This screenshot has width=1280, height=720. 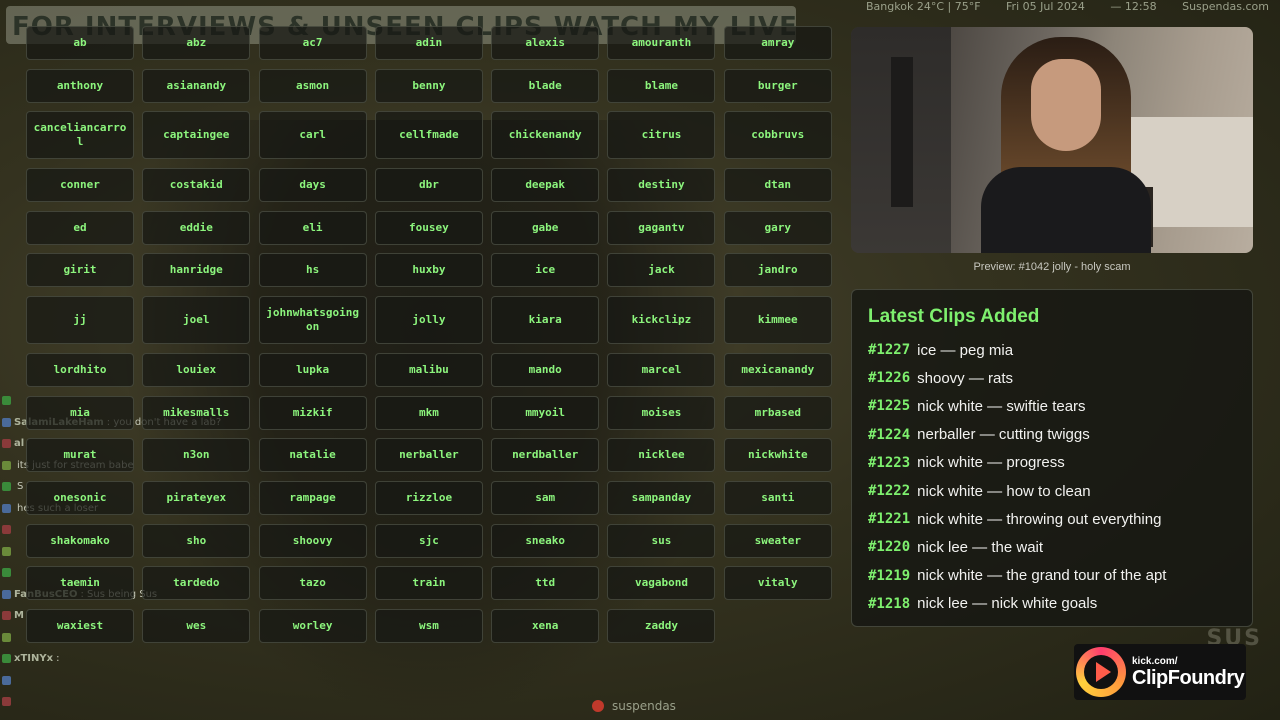 I want to click on clip-preview-video, so click(x=1052, y=140).